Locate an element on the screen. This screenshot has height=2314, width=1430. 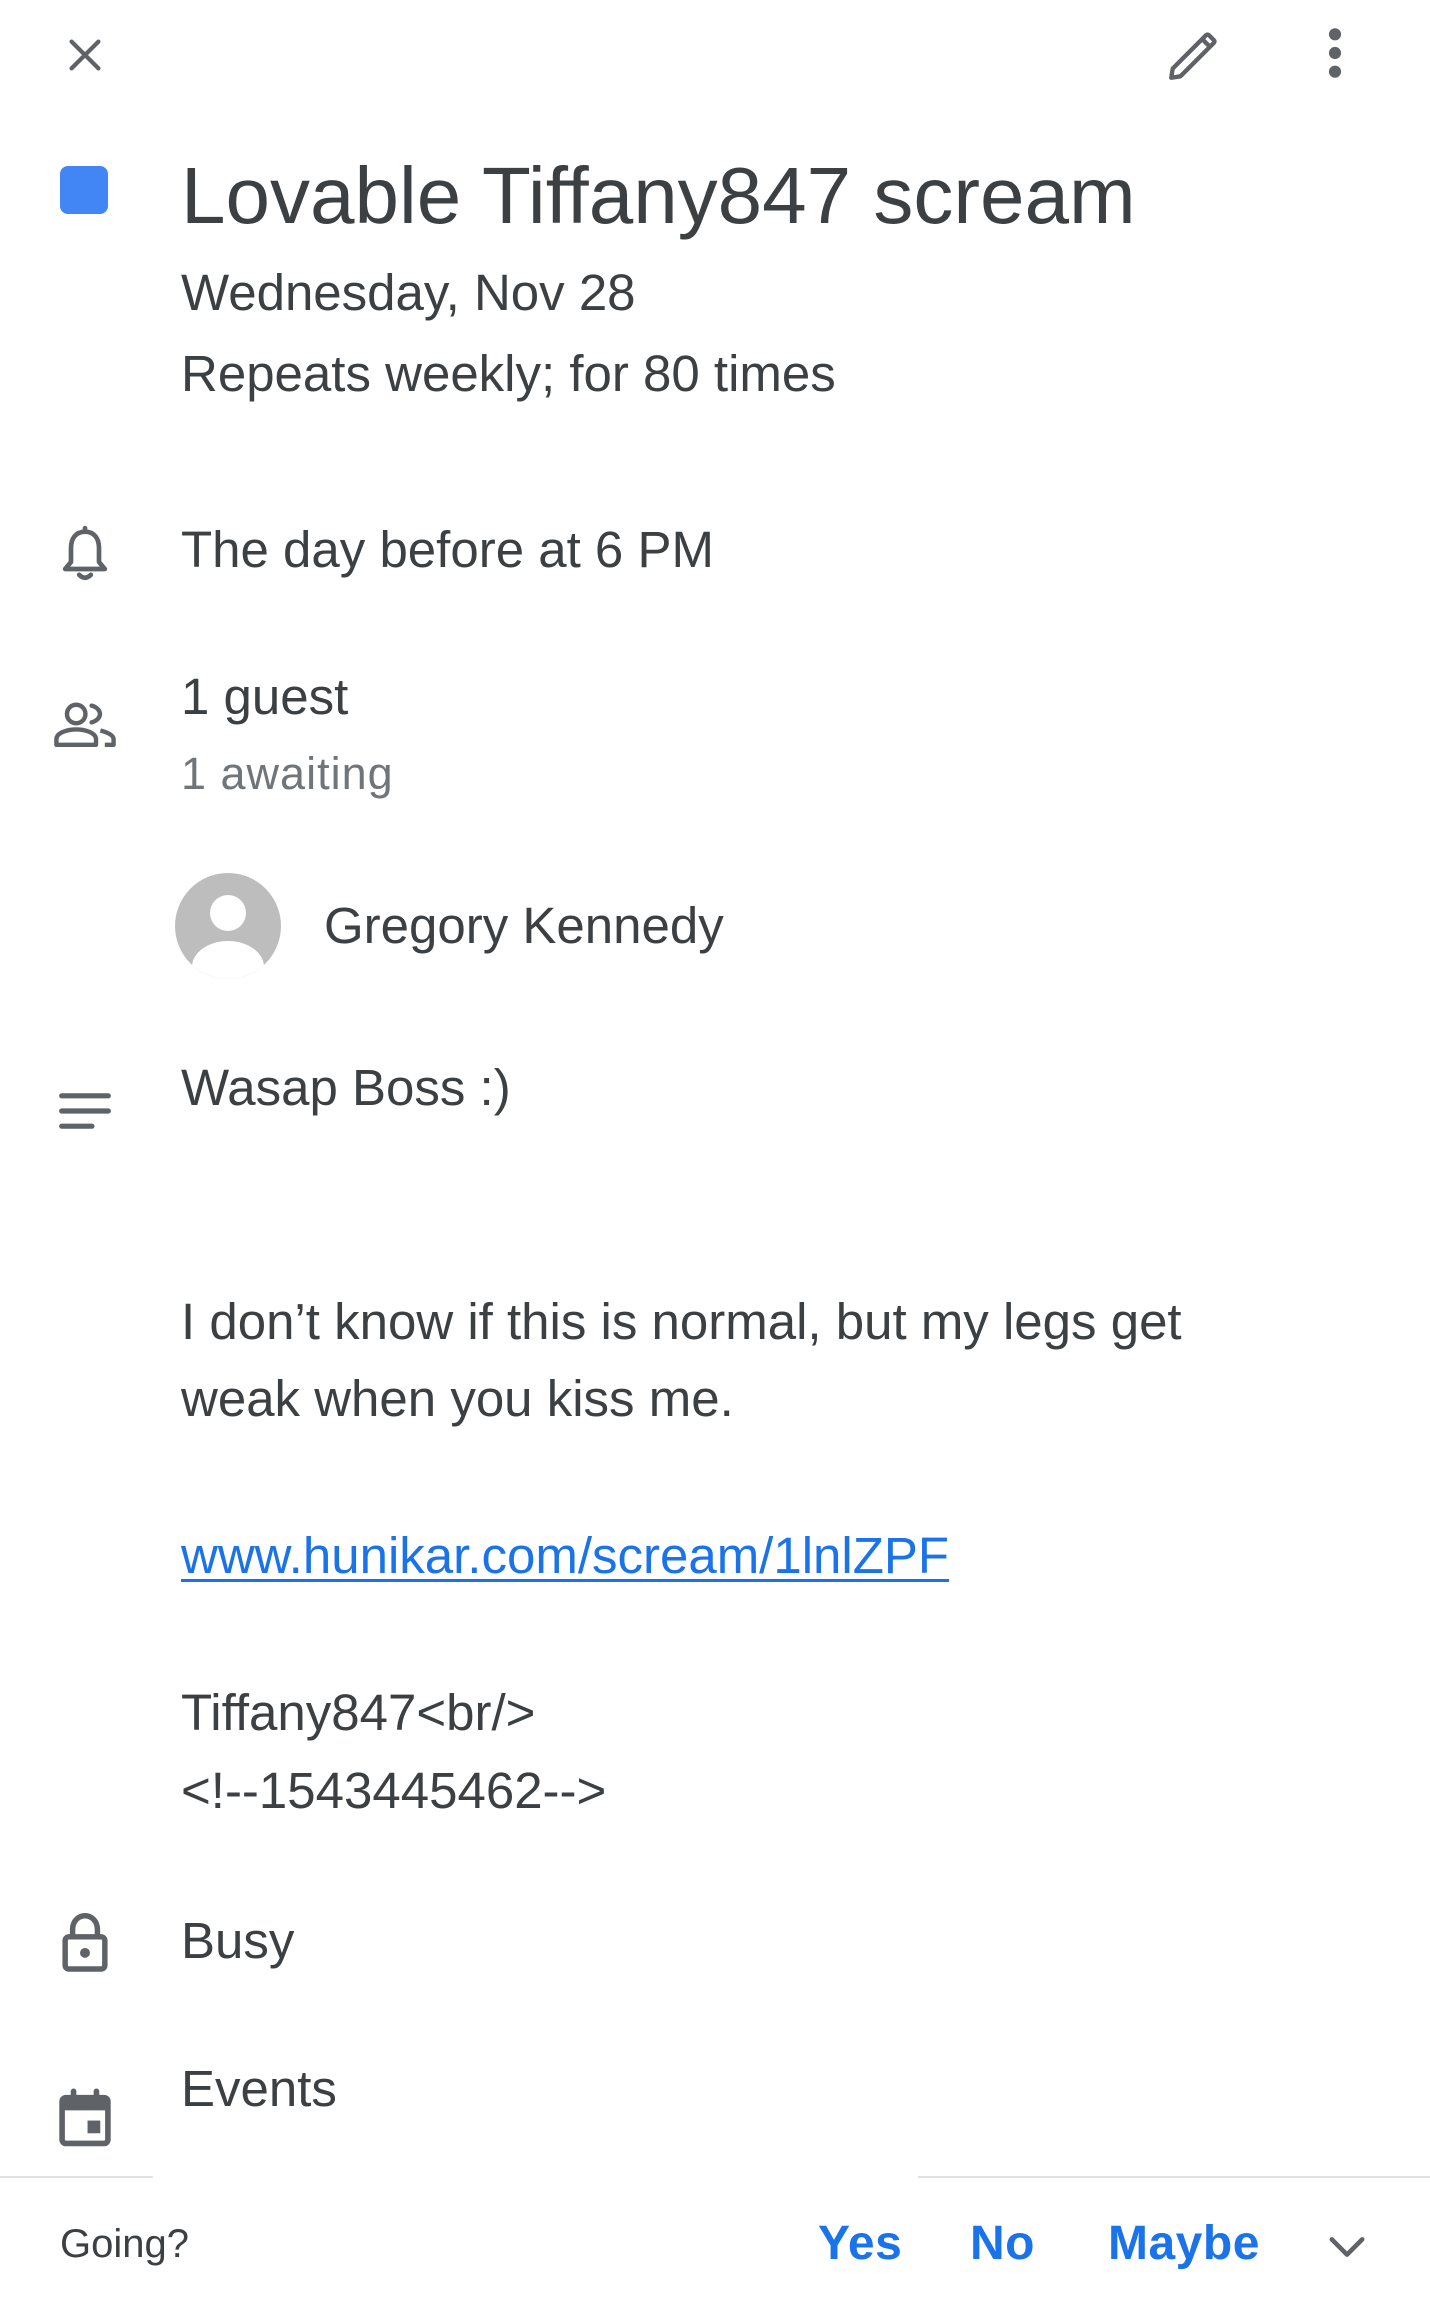
event-title: Lovable Tiffany847 scream is located at coordinates (658, 195).